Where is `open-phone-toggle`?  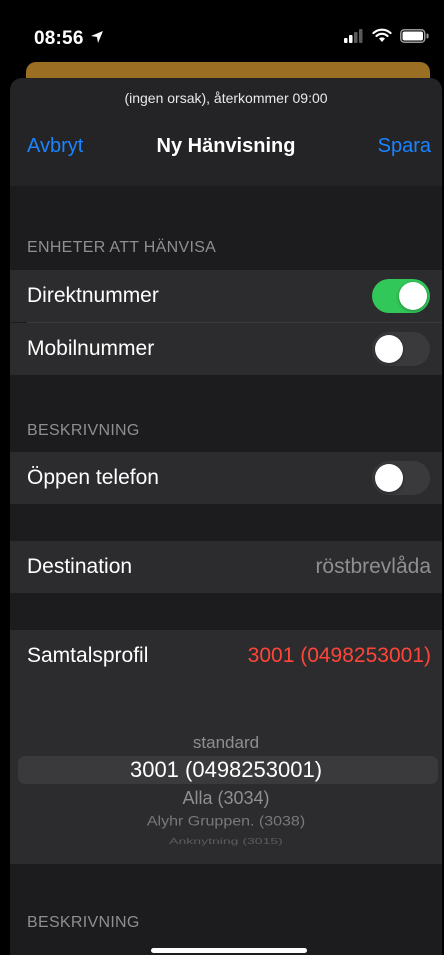
open-phone-toggle is located at coordinates (401, 478).